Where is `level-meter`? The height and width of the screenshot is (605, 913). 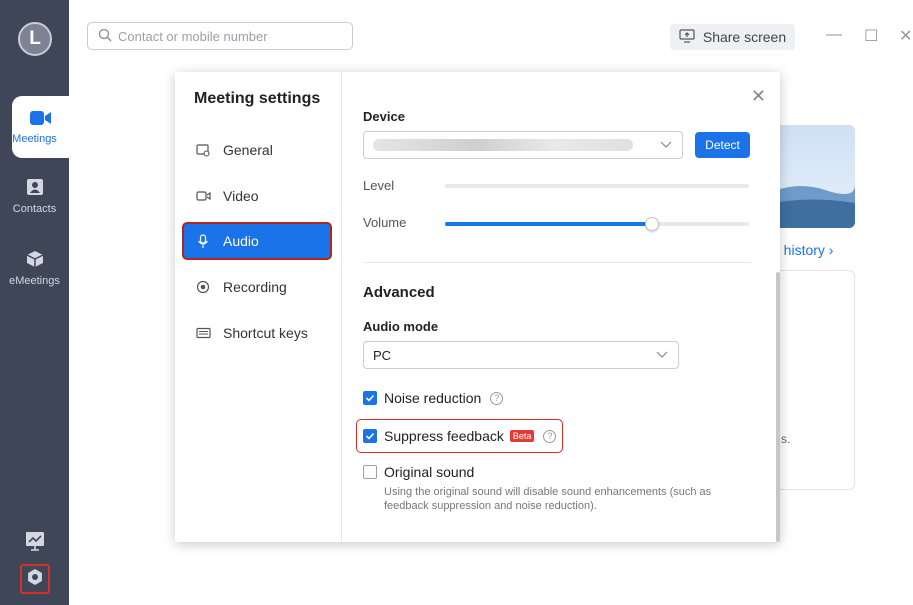 level-meter is located at coordinates (597, 186).